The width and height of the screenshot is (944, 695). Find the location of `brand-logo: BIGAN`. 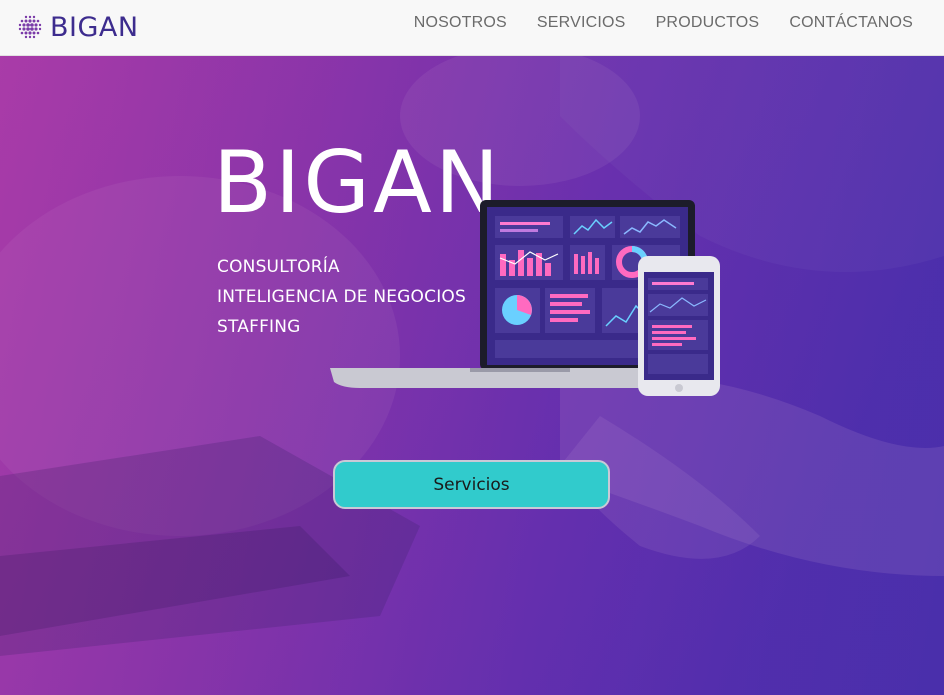

brand-logo: BIGAN is located at coordinates (77, 27).